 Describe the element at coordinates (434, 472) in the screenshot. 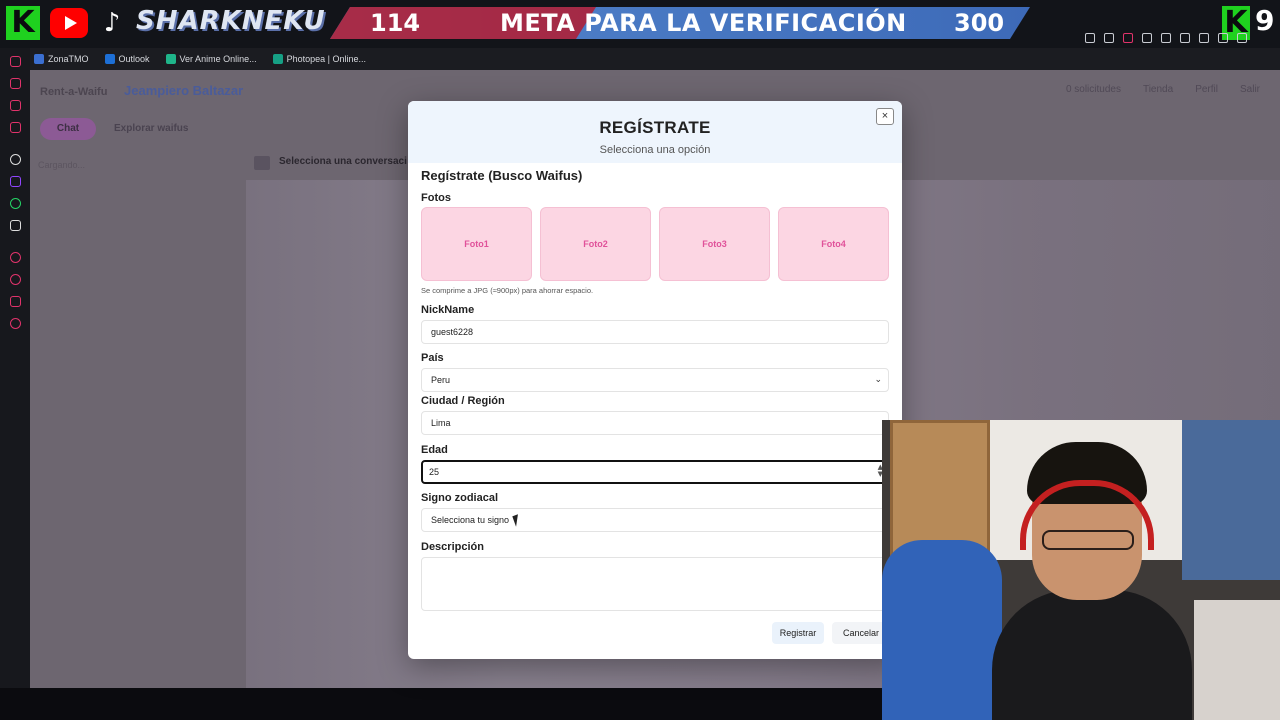

I see `age-value: 25` at that location.